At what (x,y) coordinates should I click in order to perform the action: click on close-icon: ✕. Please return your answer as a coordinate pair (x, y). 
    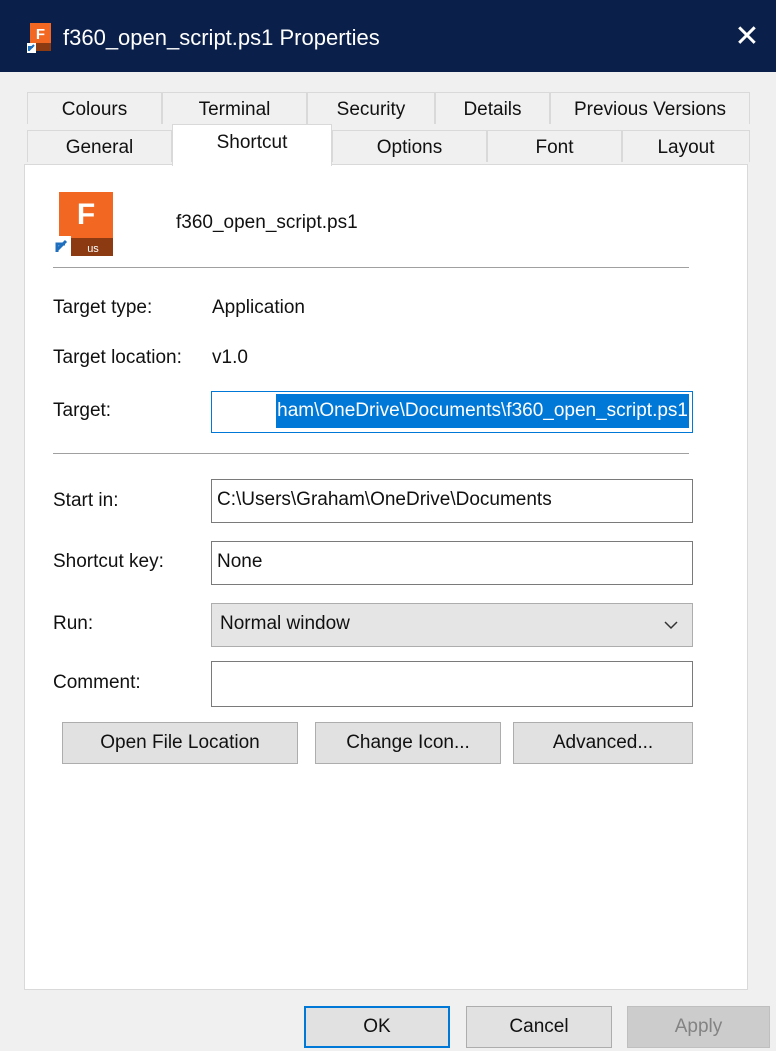
    Looking at the image, I should click on (747, 36).